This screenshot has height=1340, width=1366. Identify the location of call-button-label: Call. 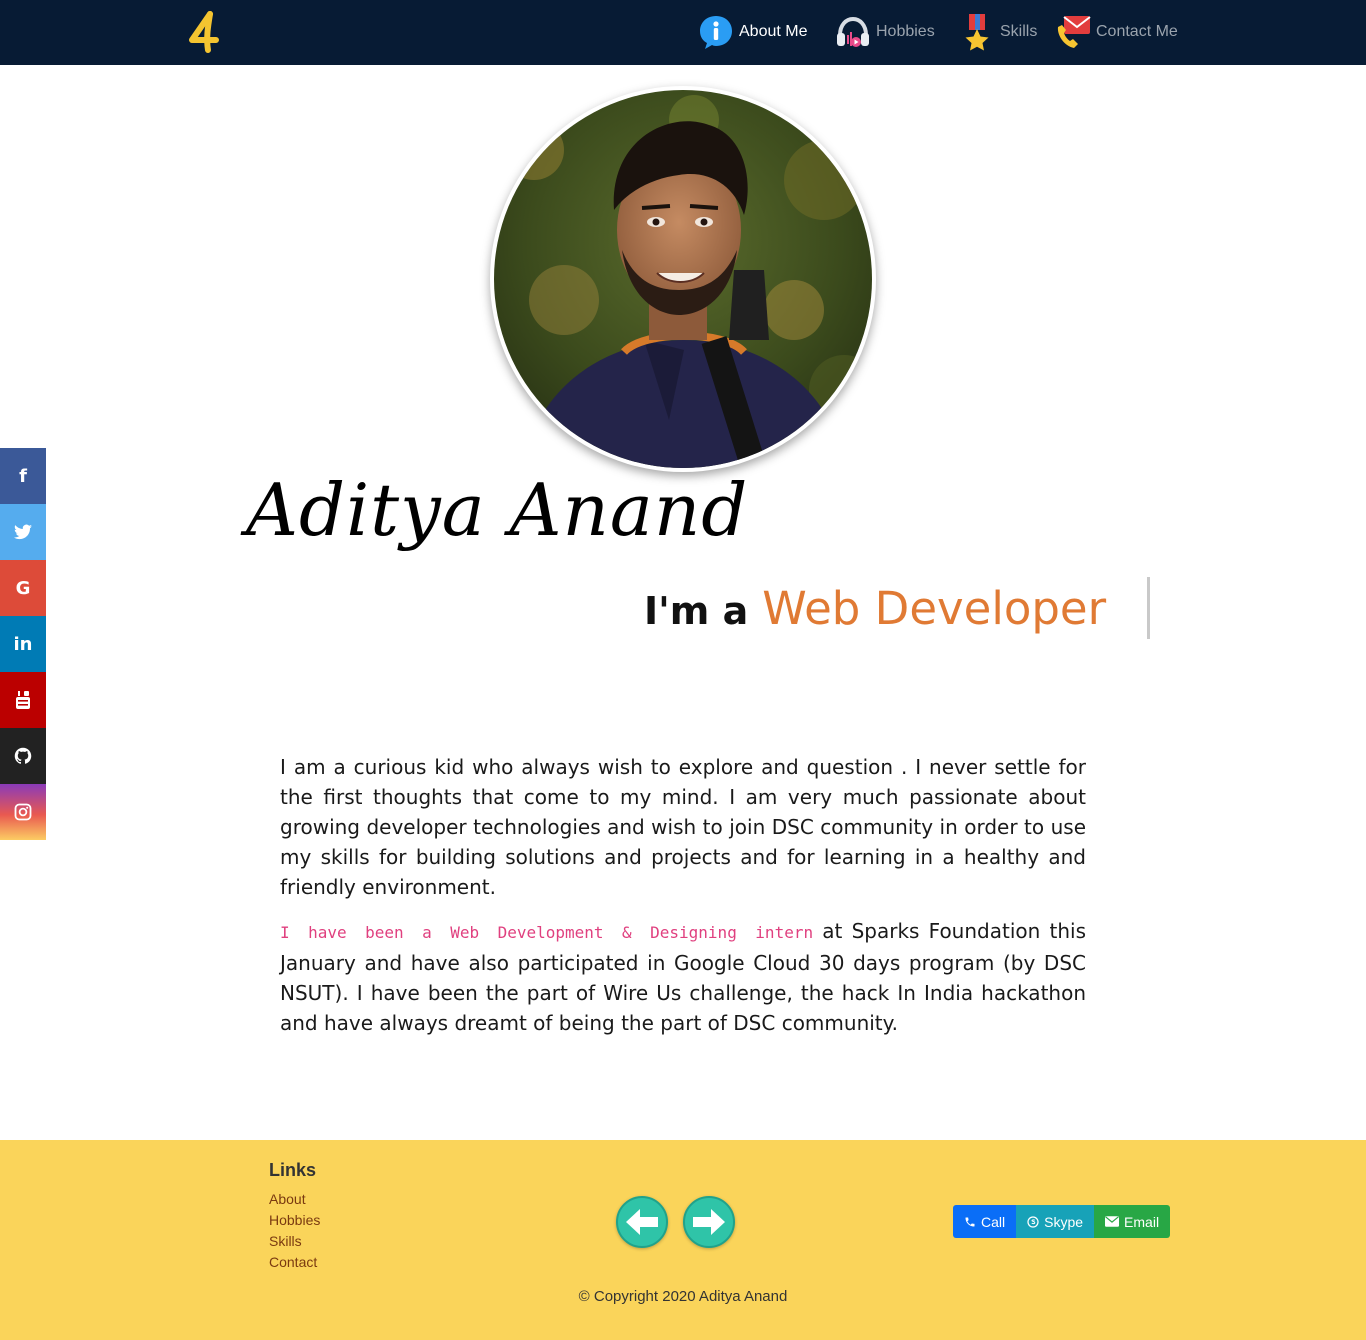
(993, 1221).